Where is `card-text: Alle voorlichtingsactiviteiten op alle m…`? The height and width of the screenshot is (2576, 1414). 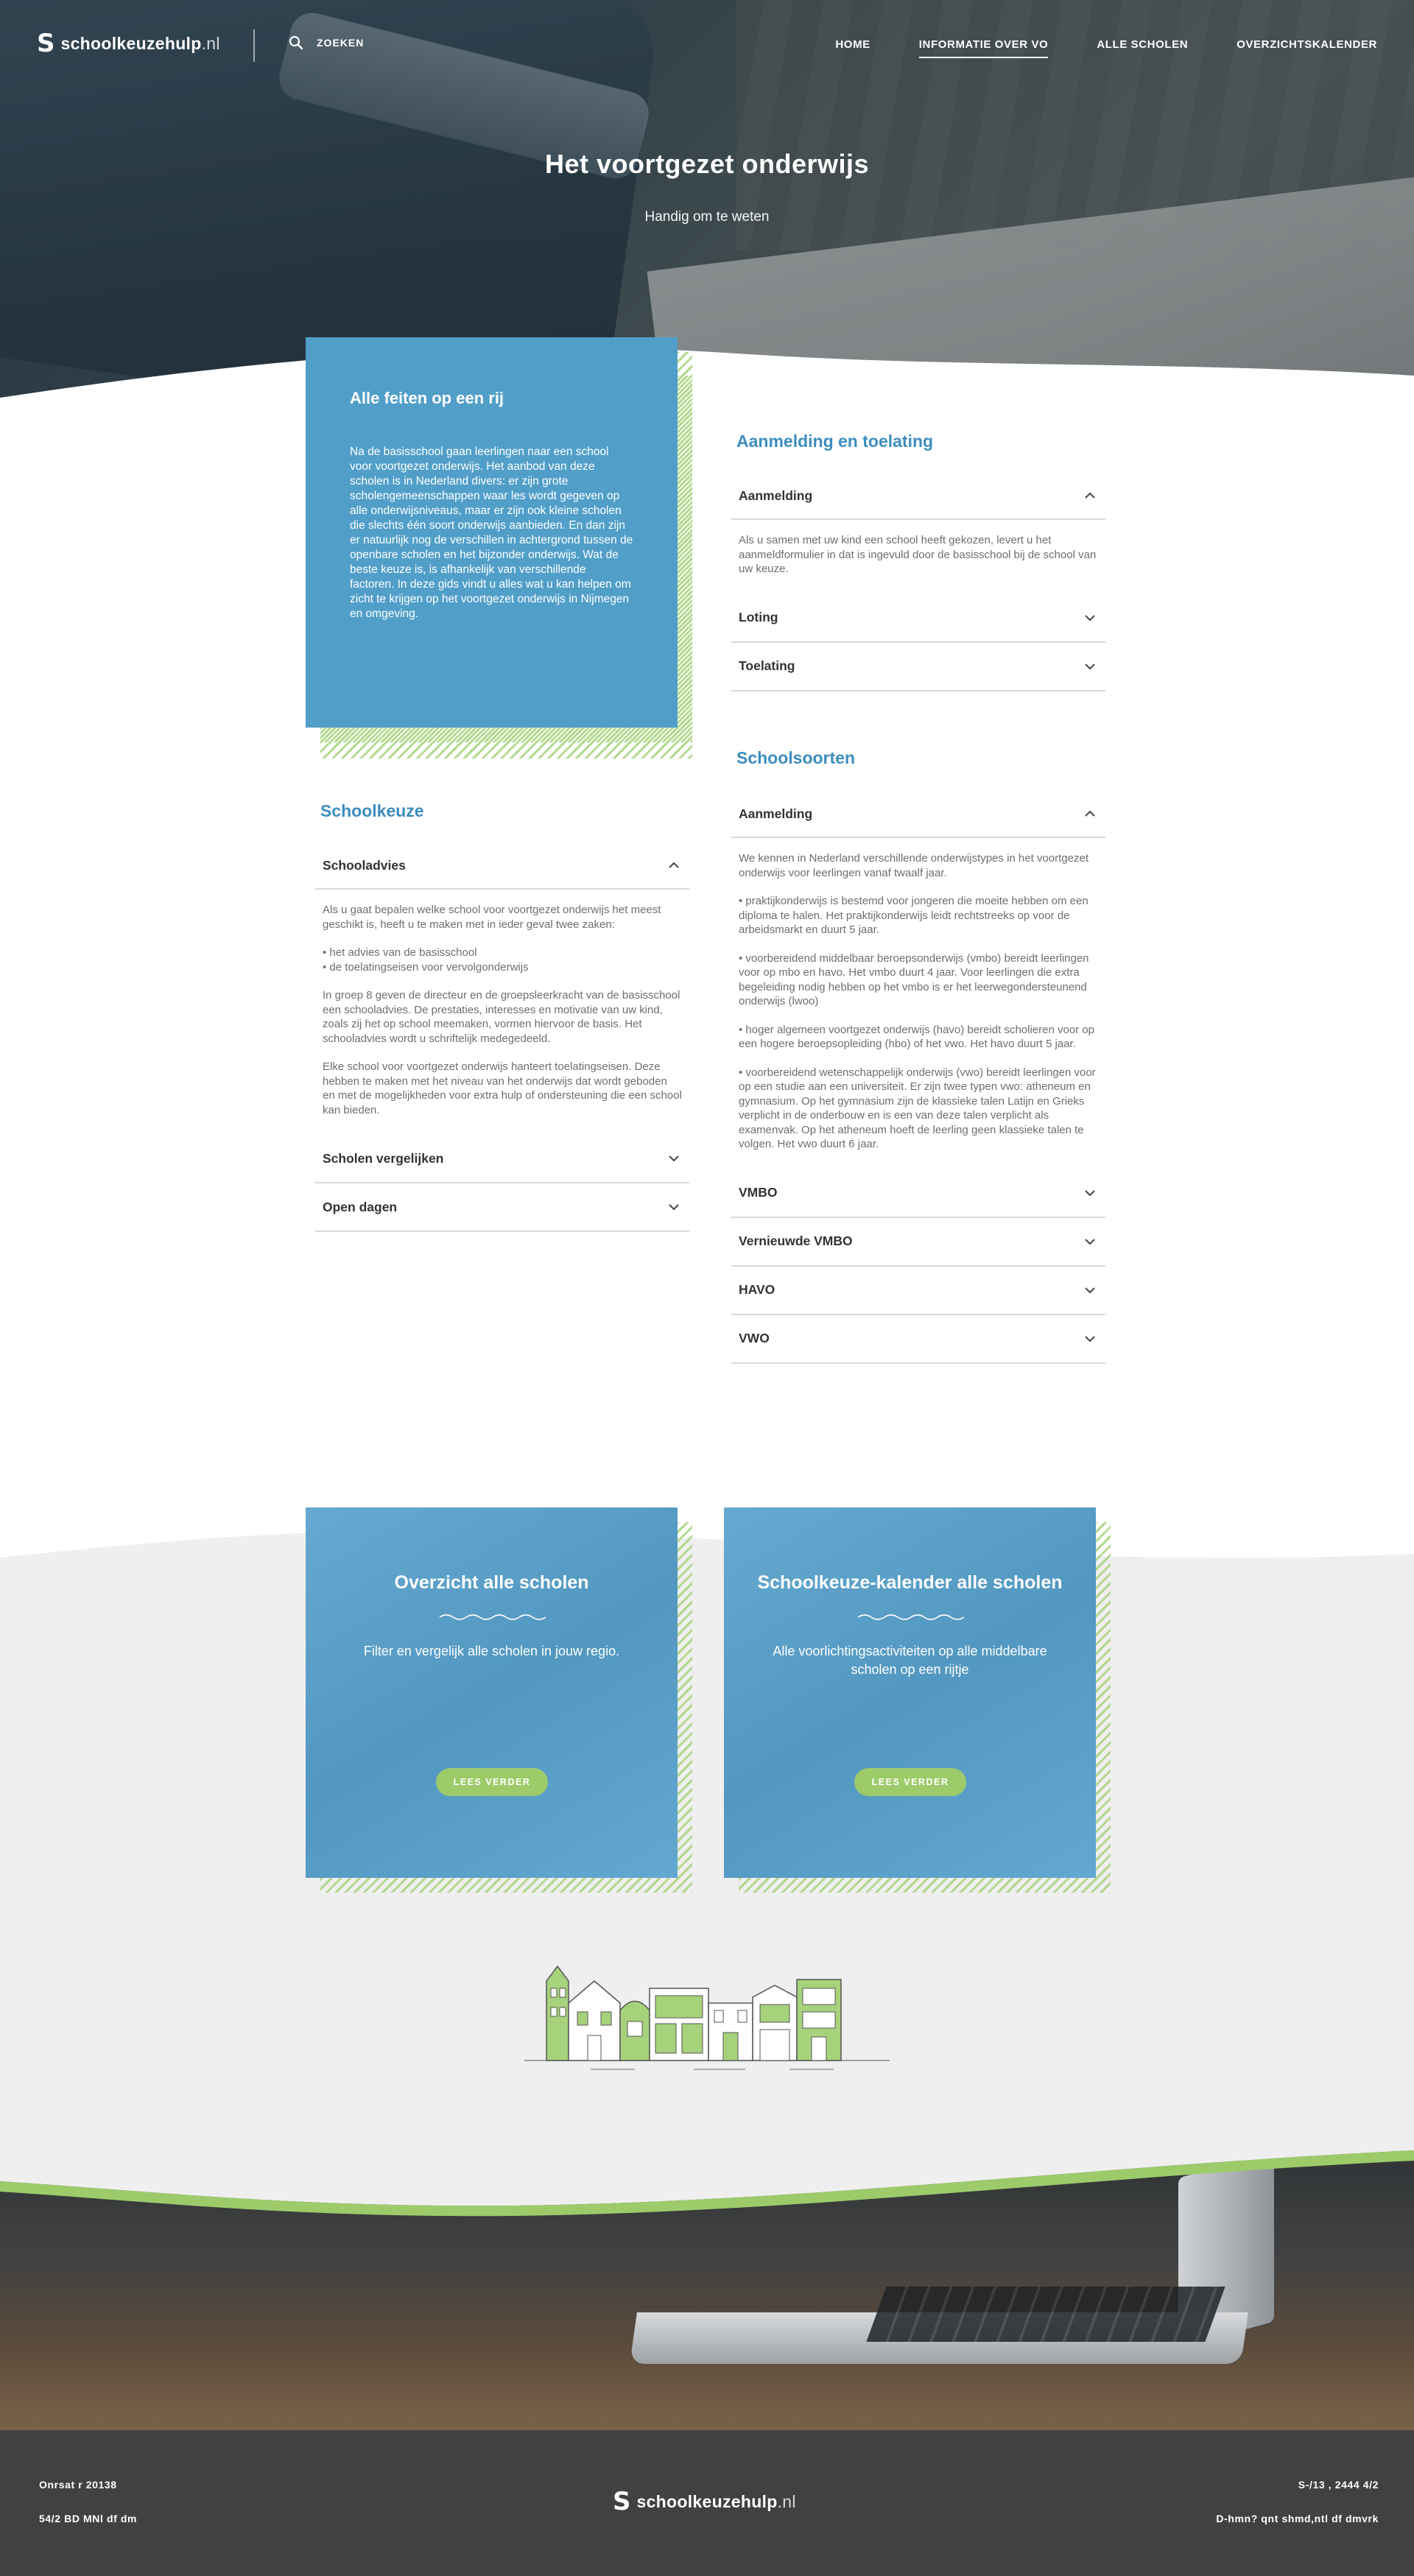 card-text: Alle voorlichtingsactiviteiten op alle m… is located at coordinates (910, 1660).